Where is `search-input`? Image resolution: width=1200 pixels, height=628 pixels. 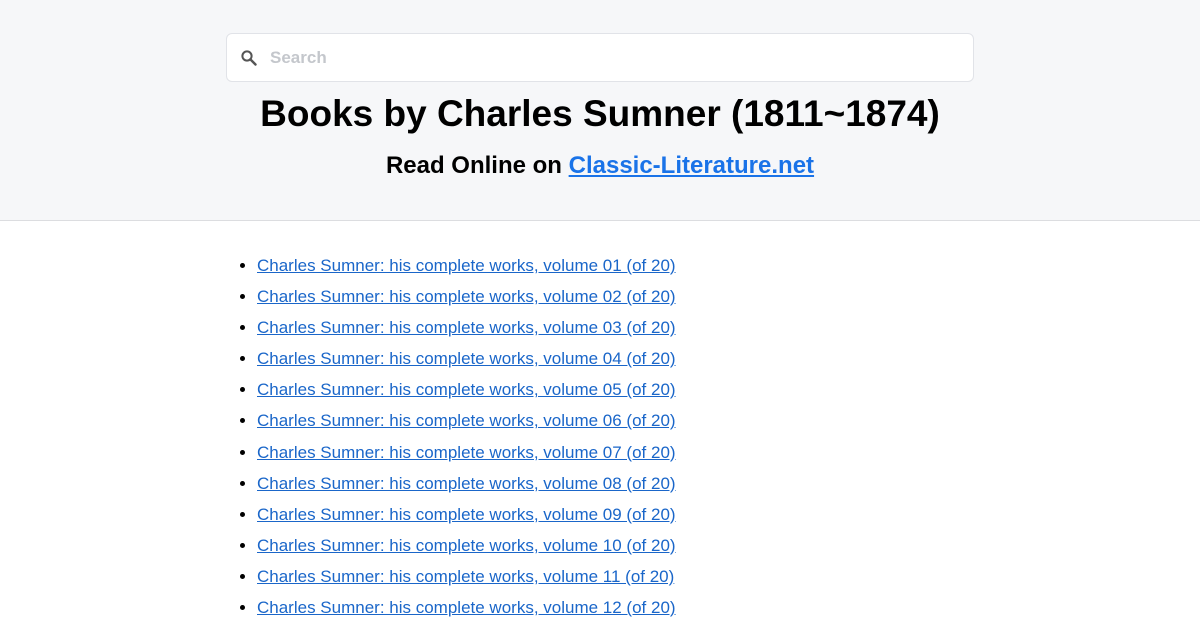
search-input is located at coordinates (615, 57).